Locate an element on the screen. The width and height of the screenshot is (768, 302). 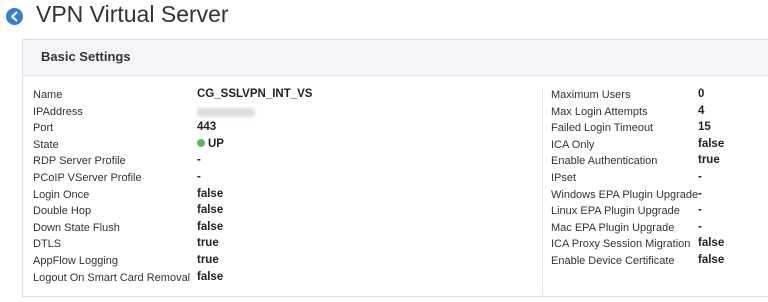
state-value: UP is located at coordinates (210, 144).